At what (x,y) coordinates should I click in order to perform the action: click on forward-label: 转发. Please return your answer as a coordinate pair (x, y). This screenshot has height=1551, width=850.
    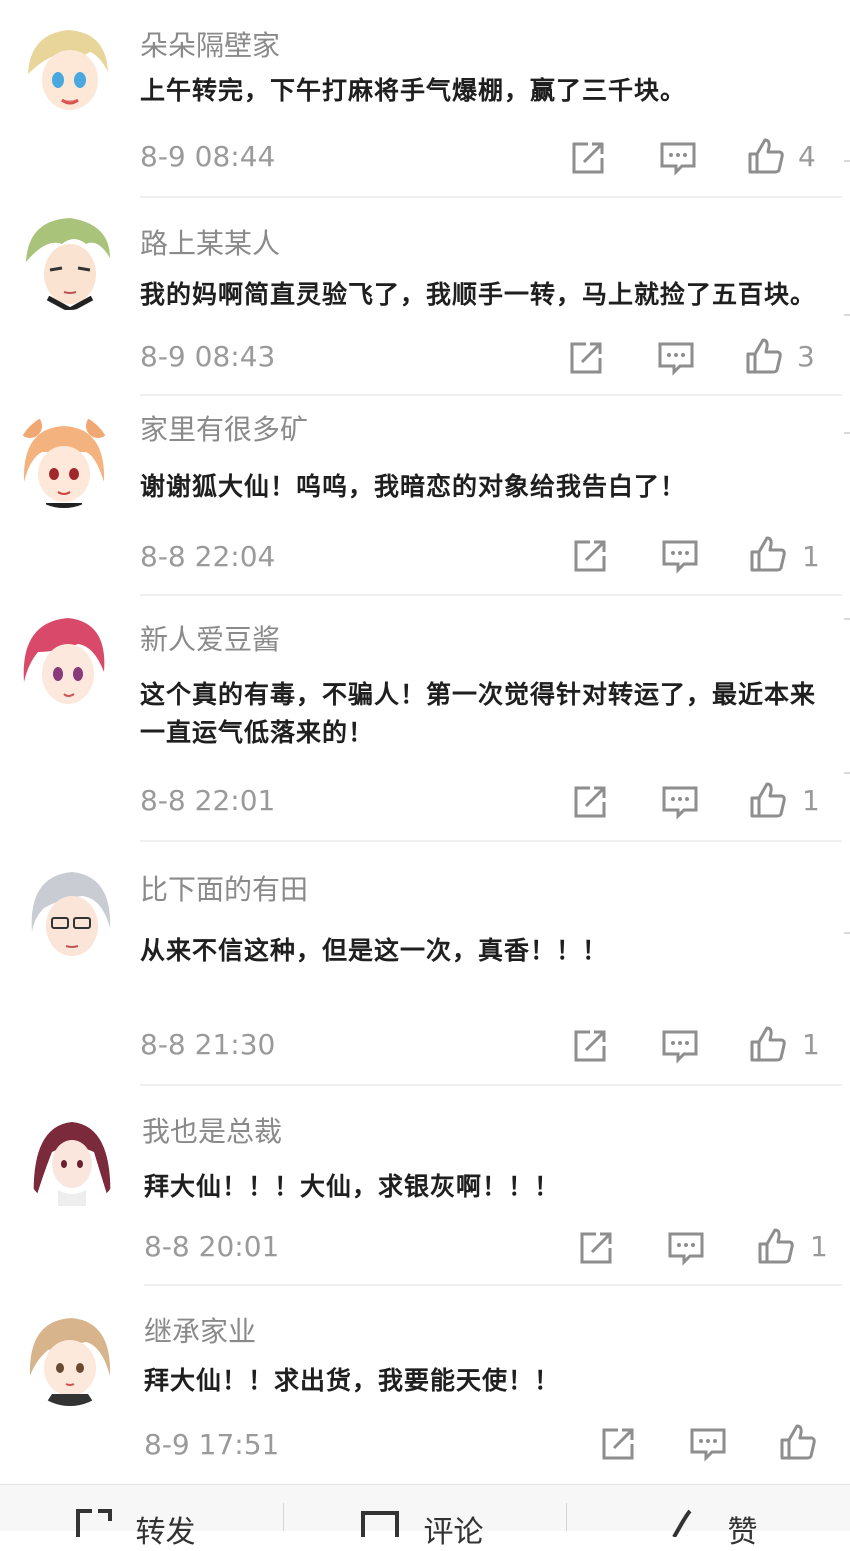
    Looking at the image, I should click on (165, 1532).